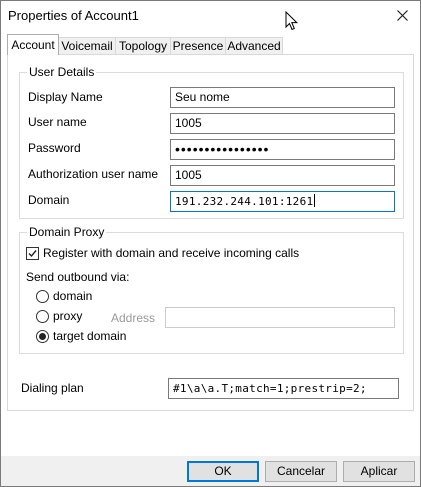  I want to click on domain-input: 191.232.244.101:1261, so click(282, 201).